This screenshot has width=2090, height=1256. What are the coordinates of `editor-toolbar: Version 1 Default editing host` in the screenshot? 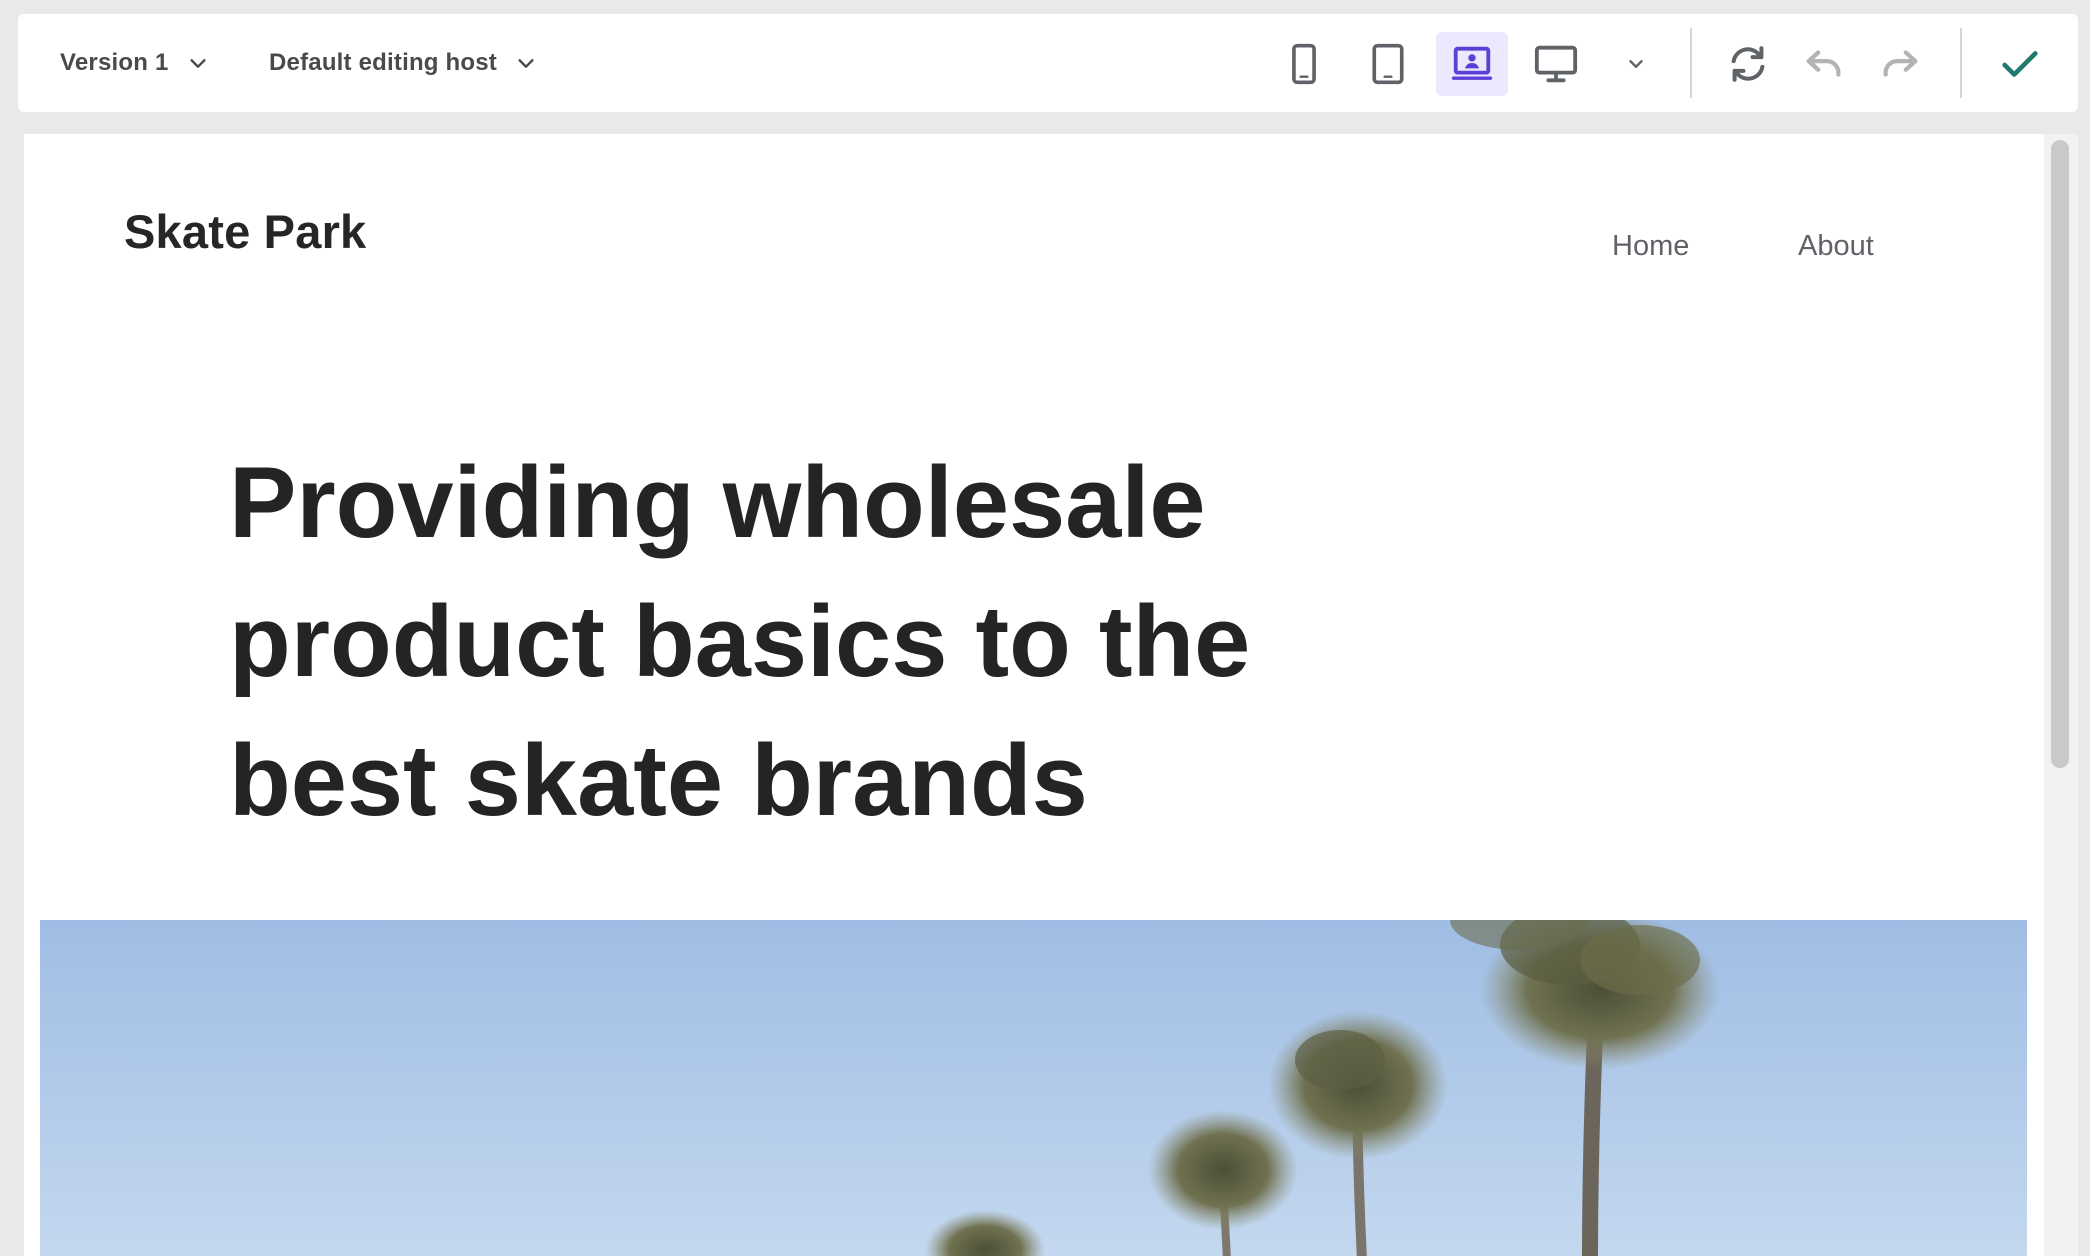 It's located at (1048, 63).